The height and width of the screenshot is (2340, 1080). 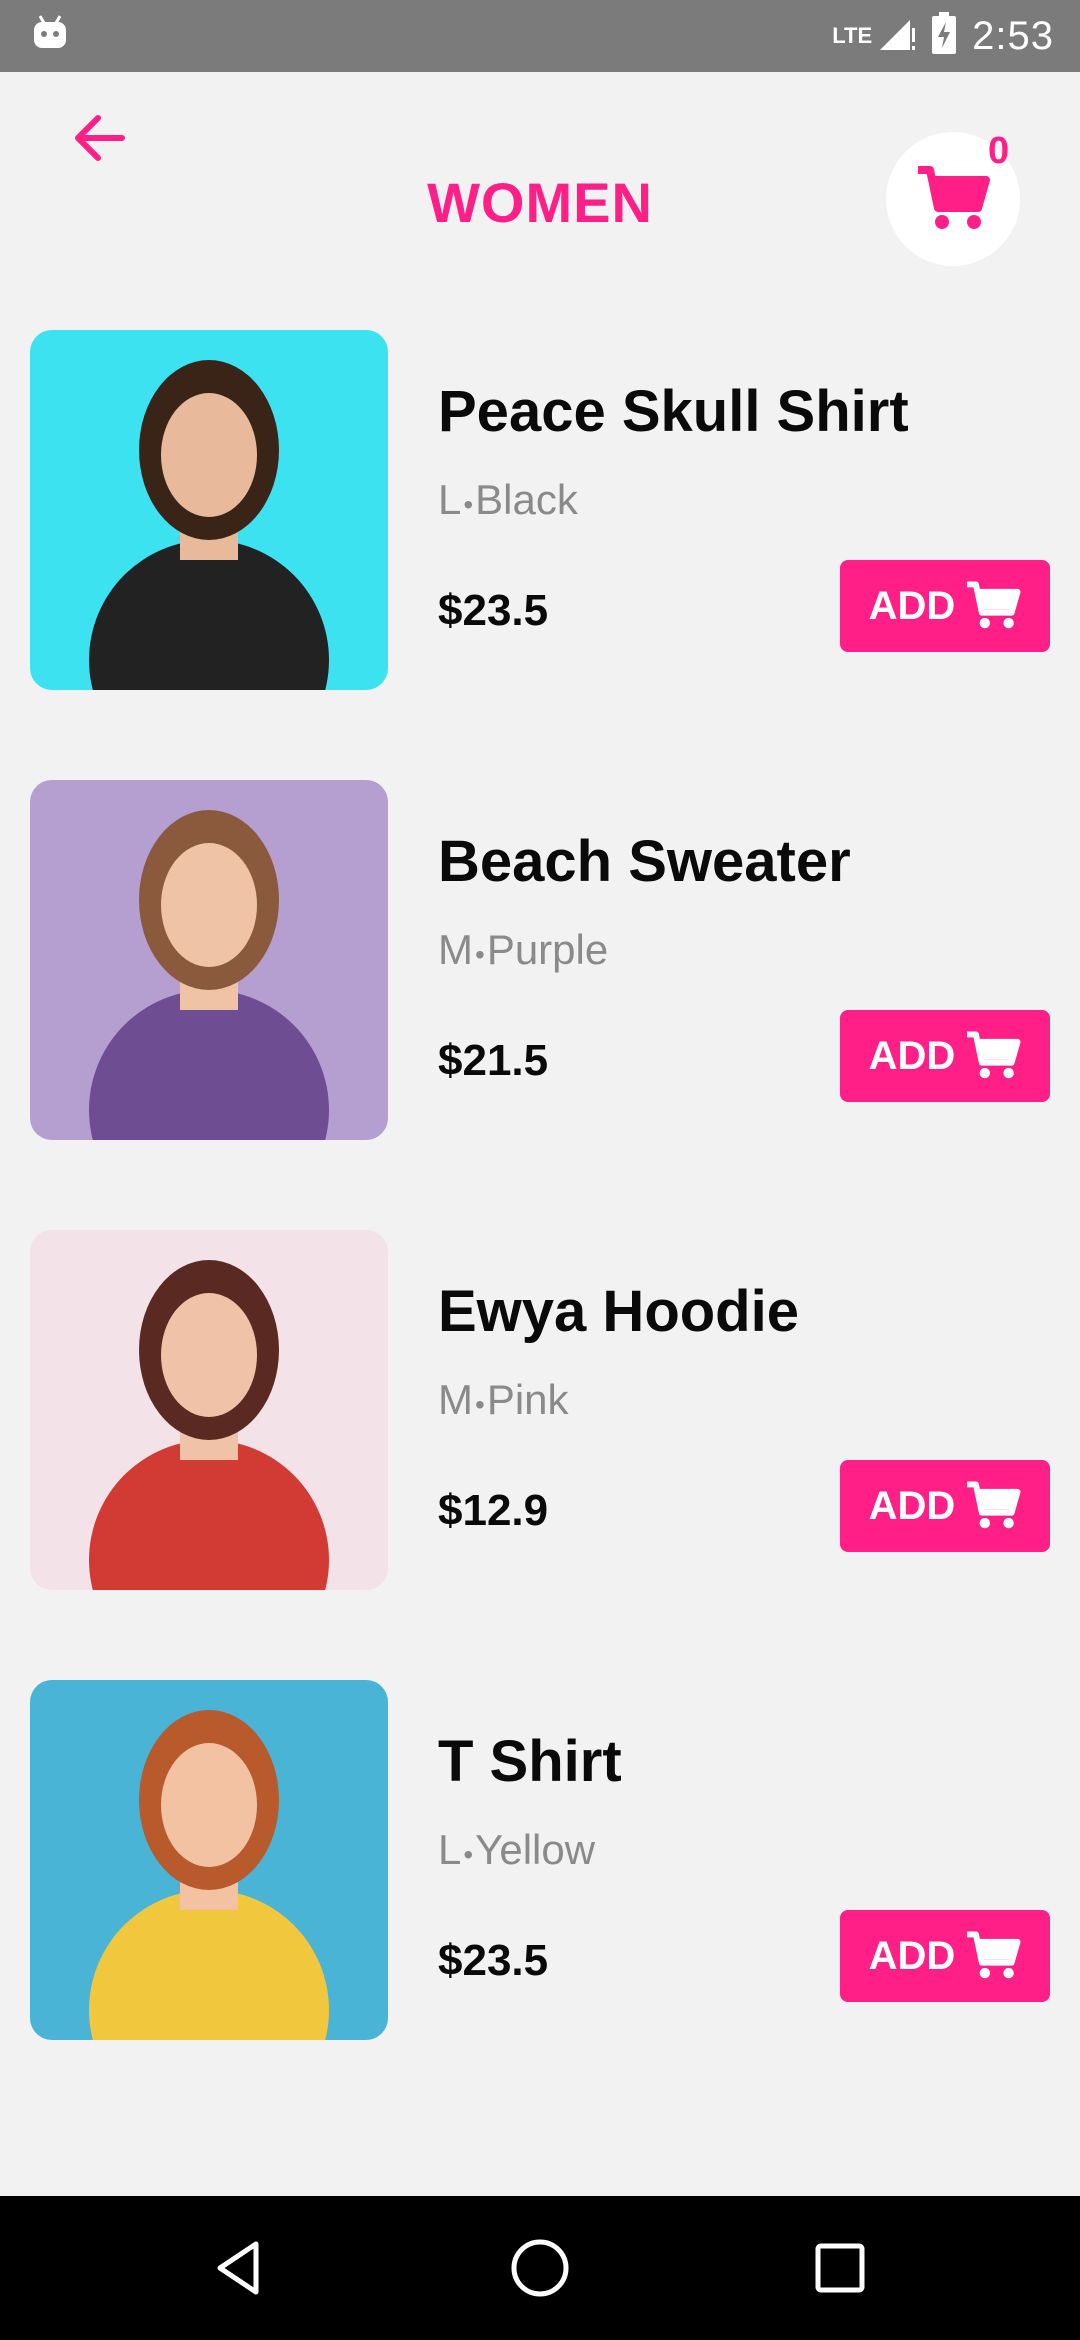 I want to click on battery-icon, so click(x=944, y=36).